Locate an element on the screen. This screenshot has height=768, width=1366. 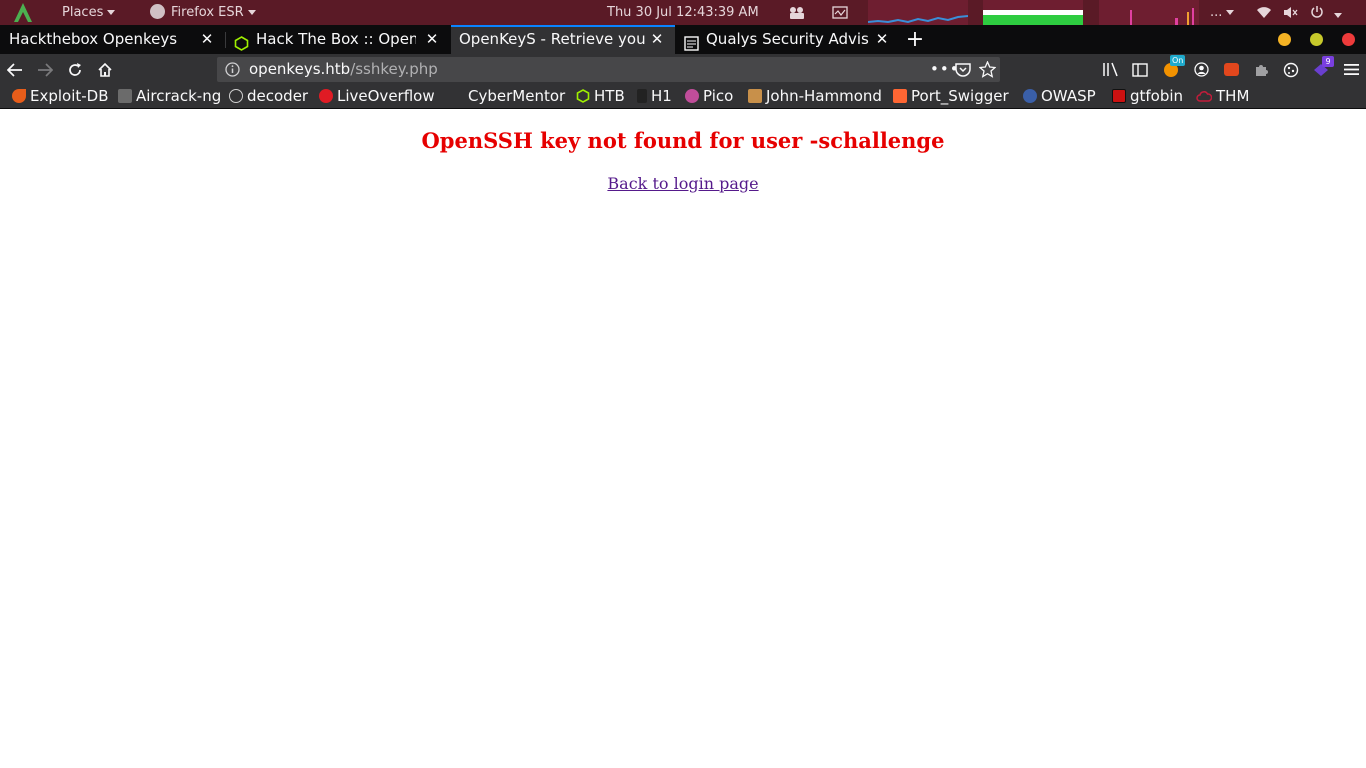
power-icon is located at coordinates (1317, 12).